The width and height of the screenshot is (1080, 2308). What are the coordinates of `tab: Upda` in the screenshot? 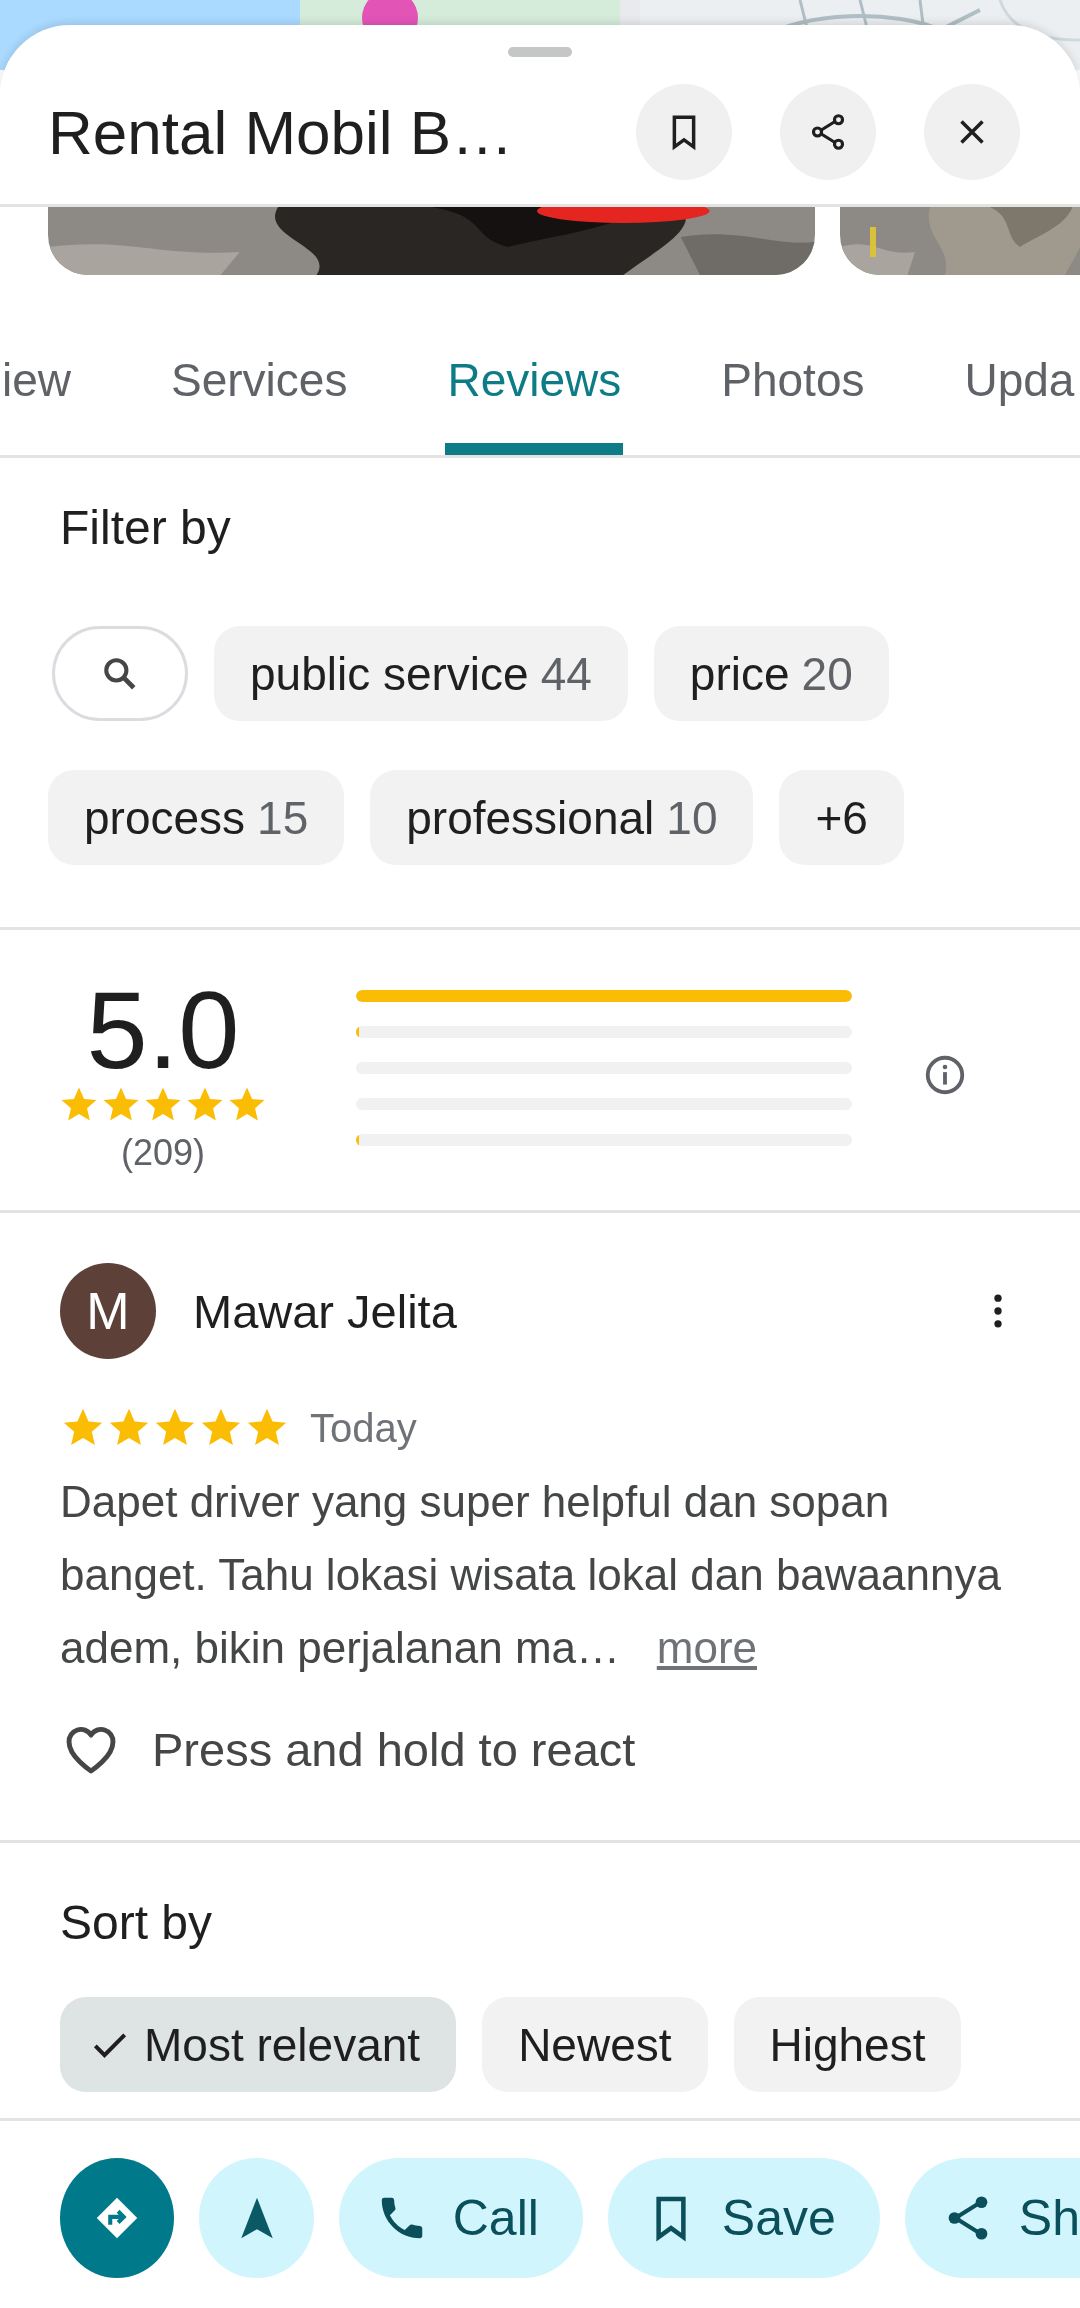 It's located at (1019, 395).